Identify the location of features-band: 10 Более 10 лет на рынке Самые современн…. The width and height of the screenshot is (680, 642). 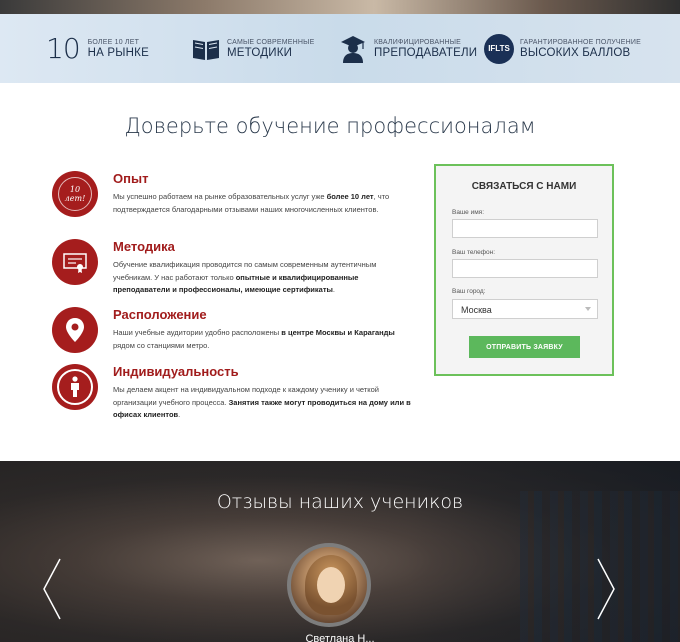
(340, 48).